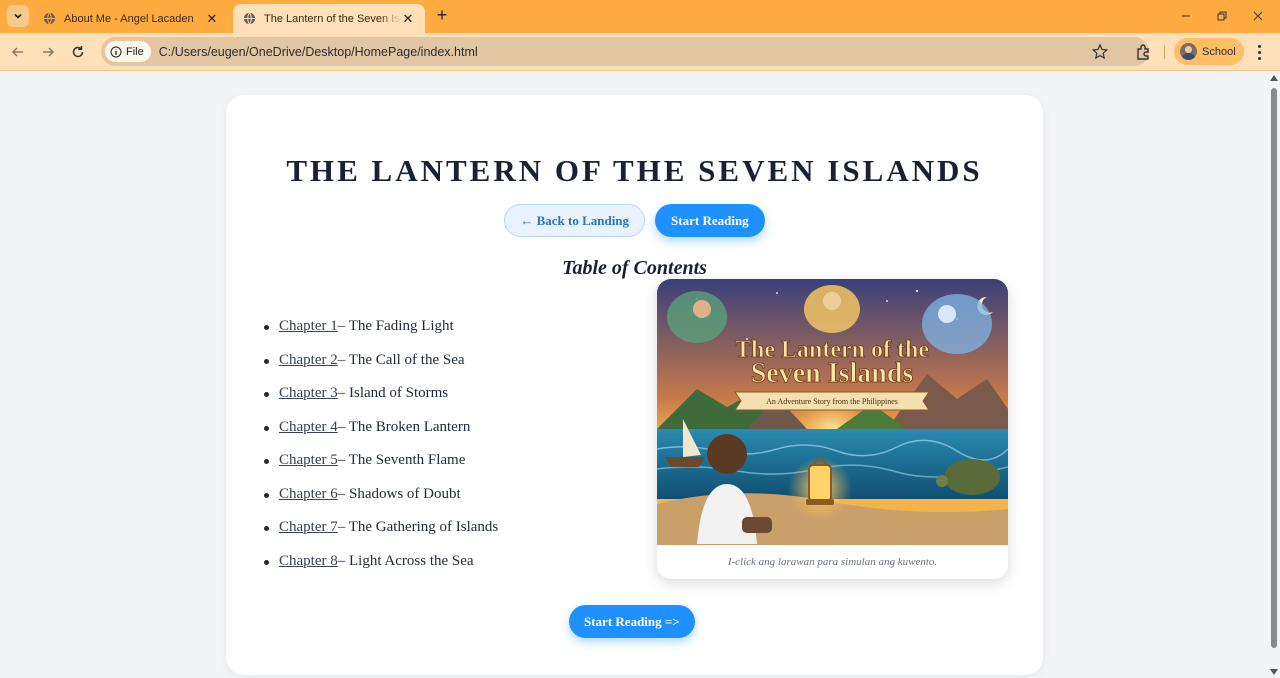 This screenshot has width=1280, height=678. I want to click on arrow-left-icon, so click(17, 52).